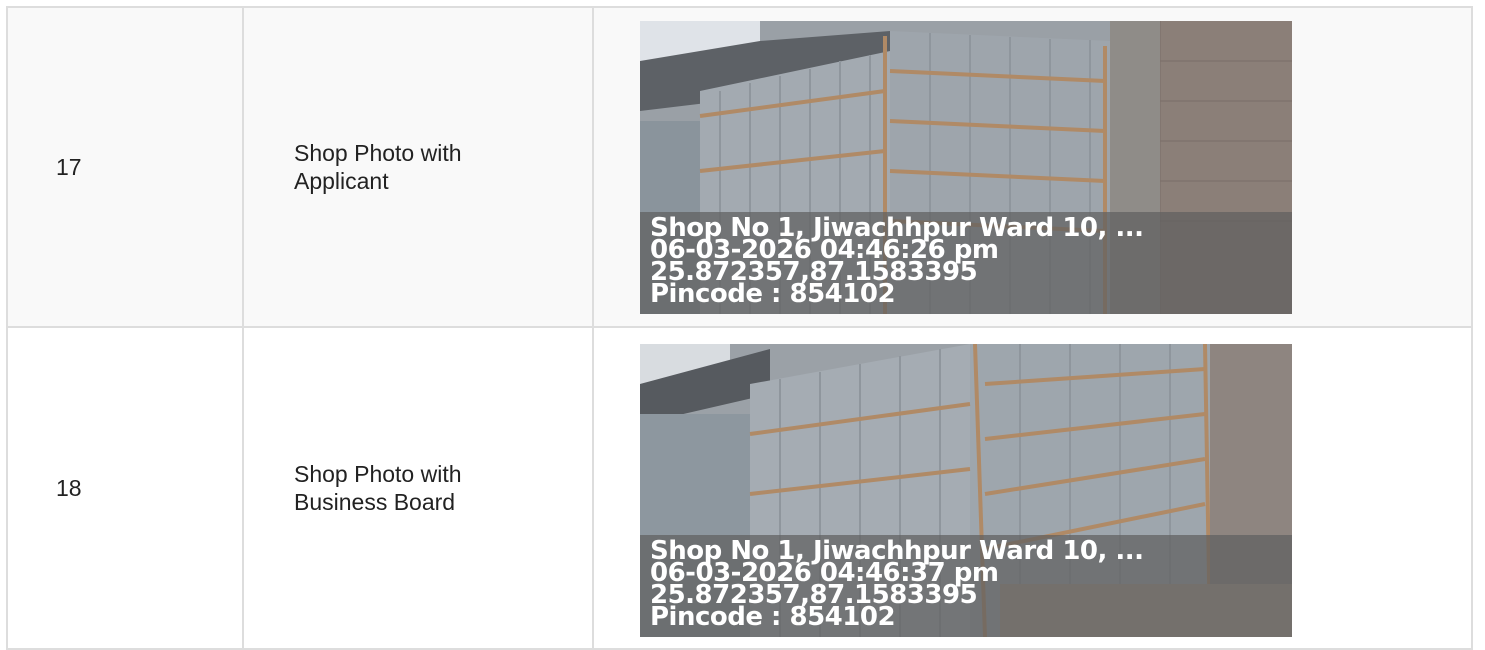  I want to click on document-label-cell: Shop Photo with Business Board, so click(418, 488).